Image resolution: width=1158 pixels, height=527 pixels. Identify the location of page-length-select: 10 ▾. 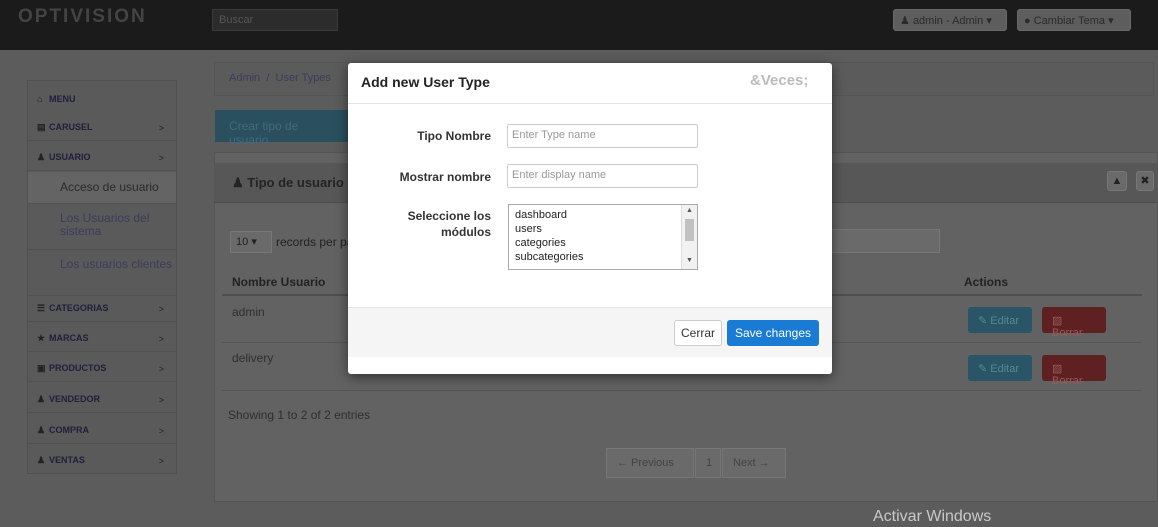
(251, 242).